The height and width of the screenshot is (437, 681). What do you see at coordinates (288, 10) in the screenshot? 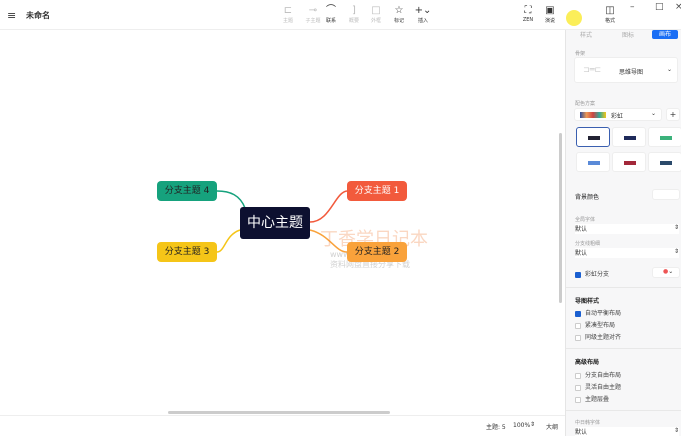
I see `topic-icon: ⊏` at bounding box center [288, 10].